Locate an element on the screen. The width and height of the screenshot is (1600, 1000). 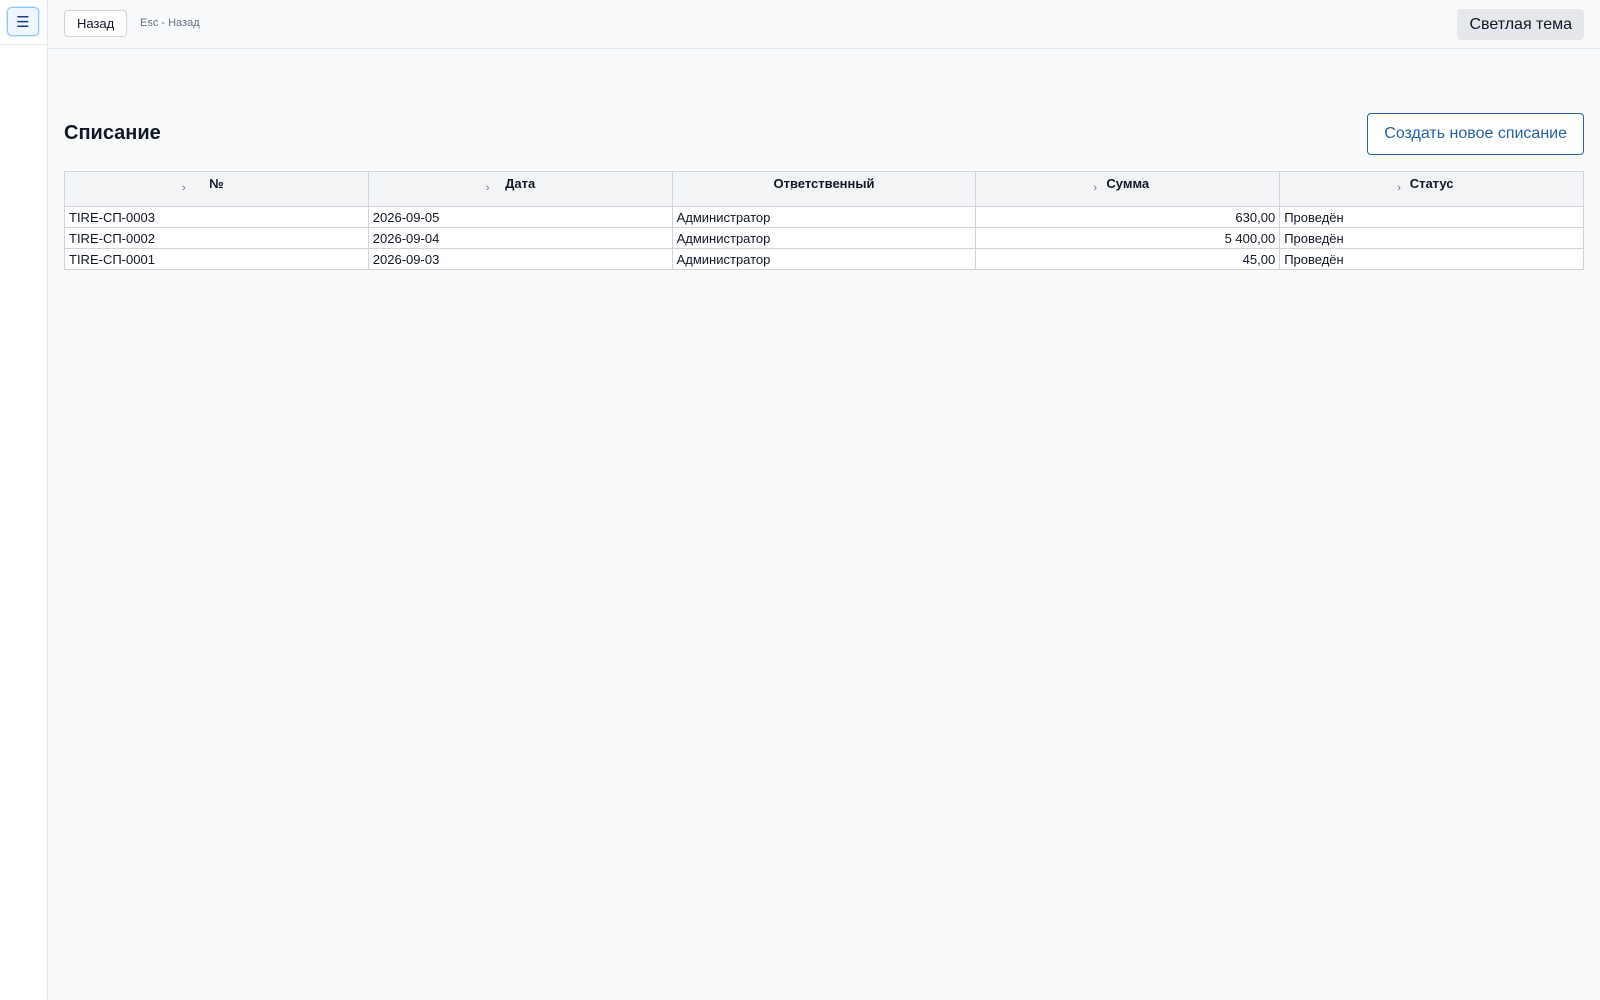
column-header-label: № is located at coordinates (216, 183).